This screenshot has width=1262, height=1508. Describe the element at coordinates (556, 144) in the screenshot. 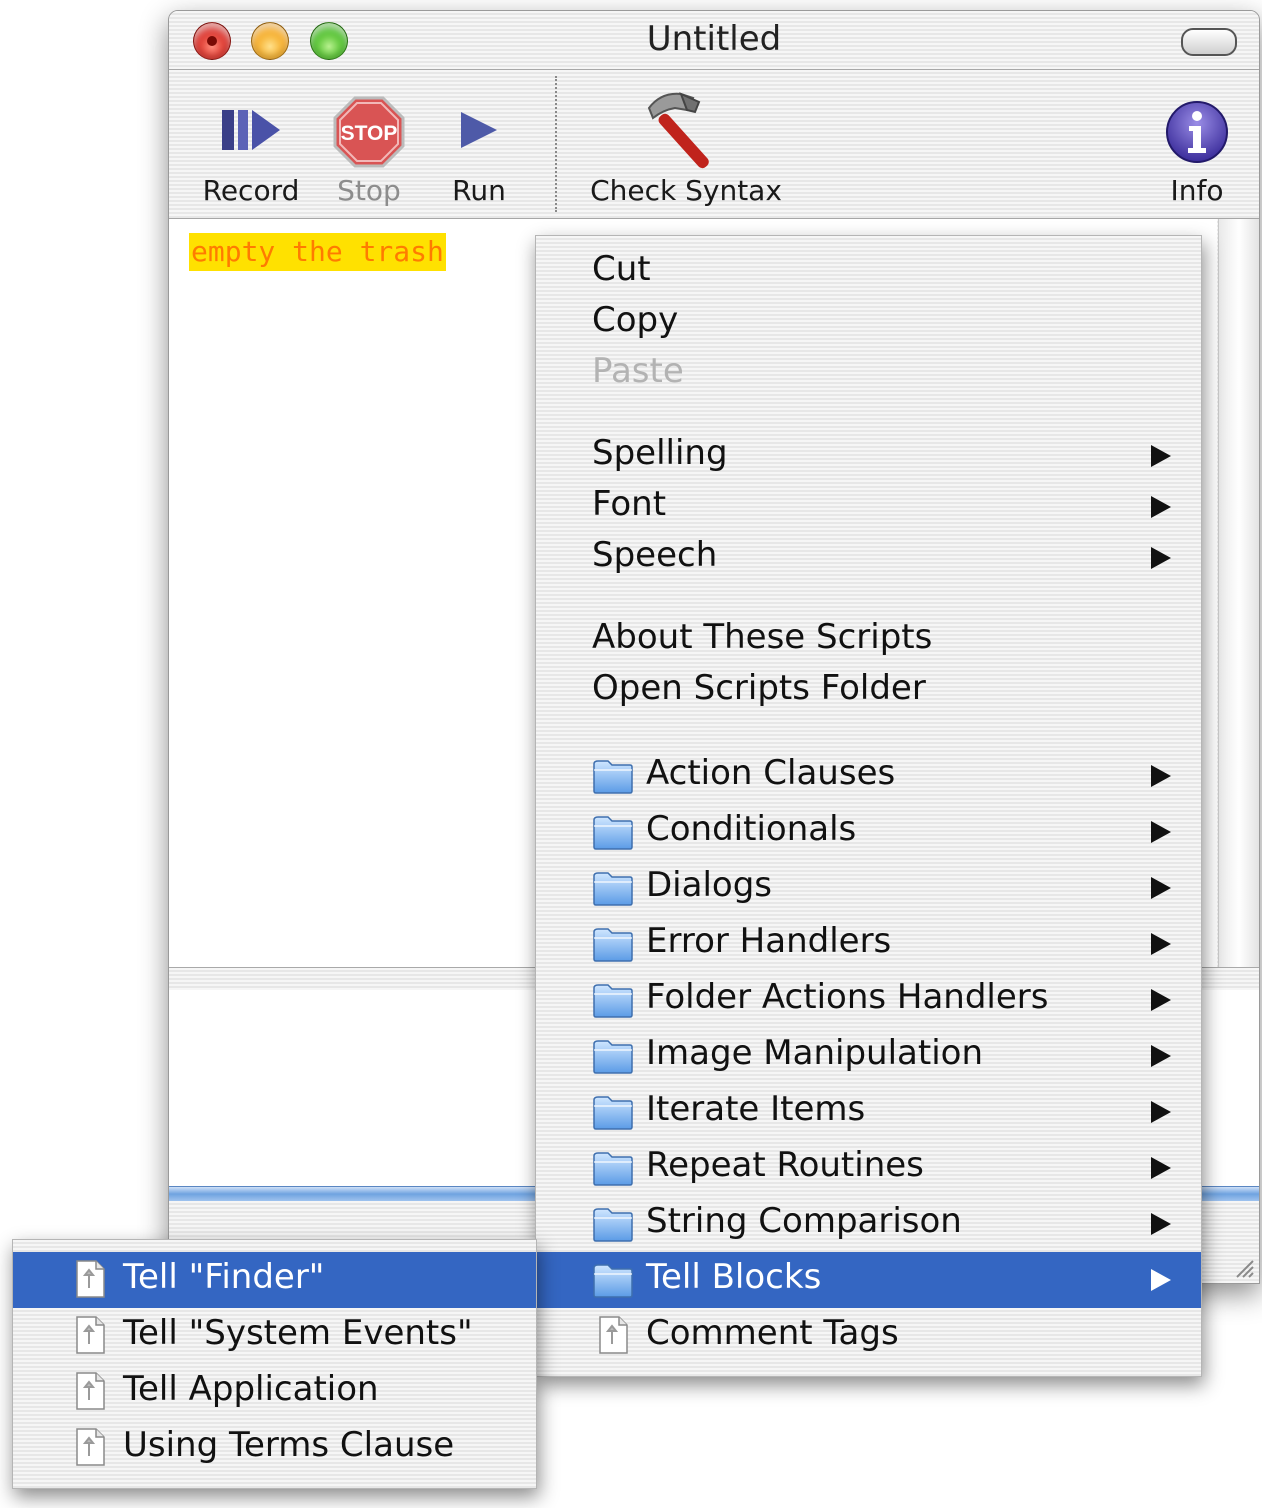

I see `toolbar-separator` at that location.